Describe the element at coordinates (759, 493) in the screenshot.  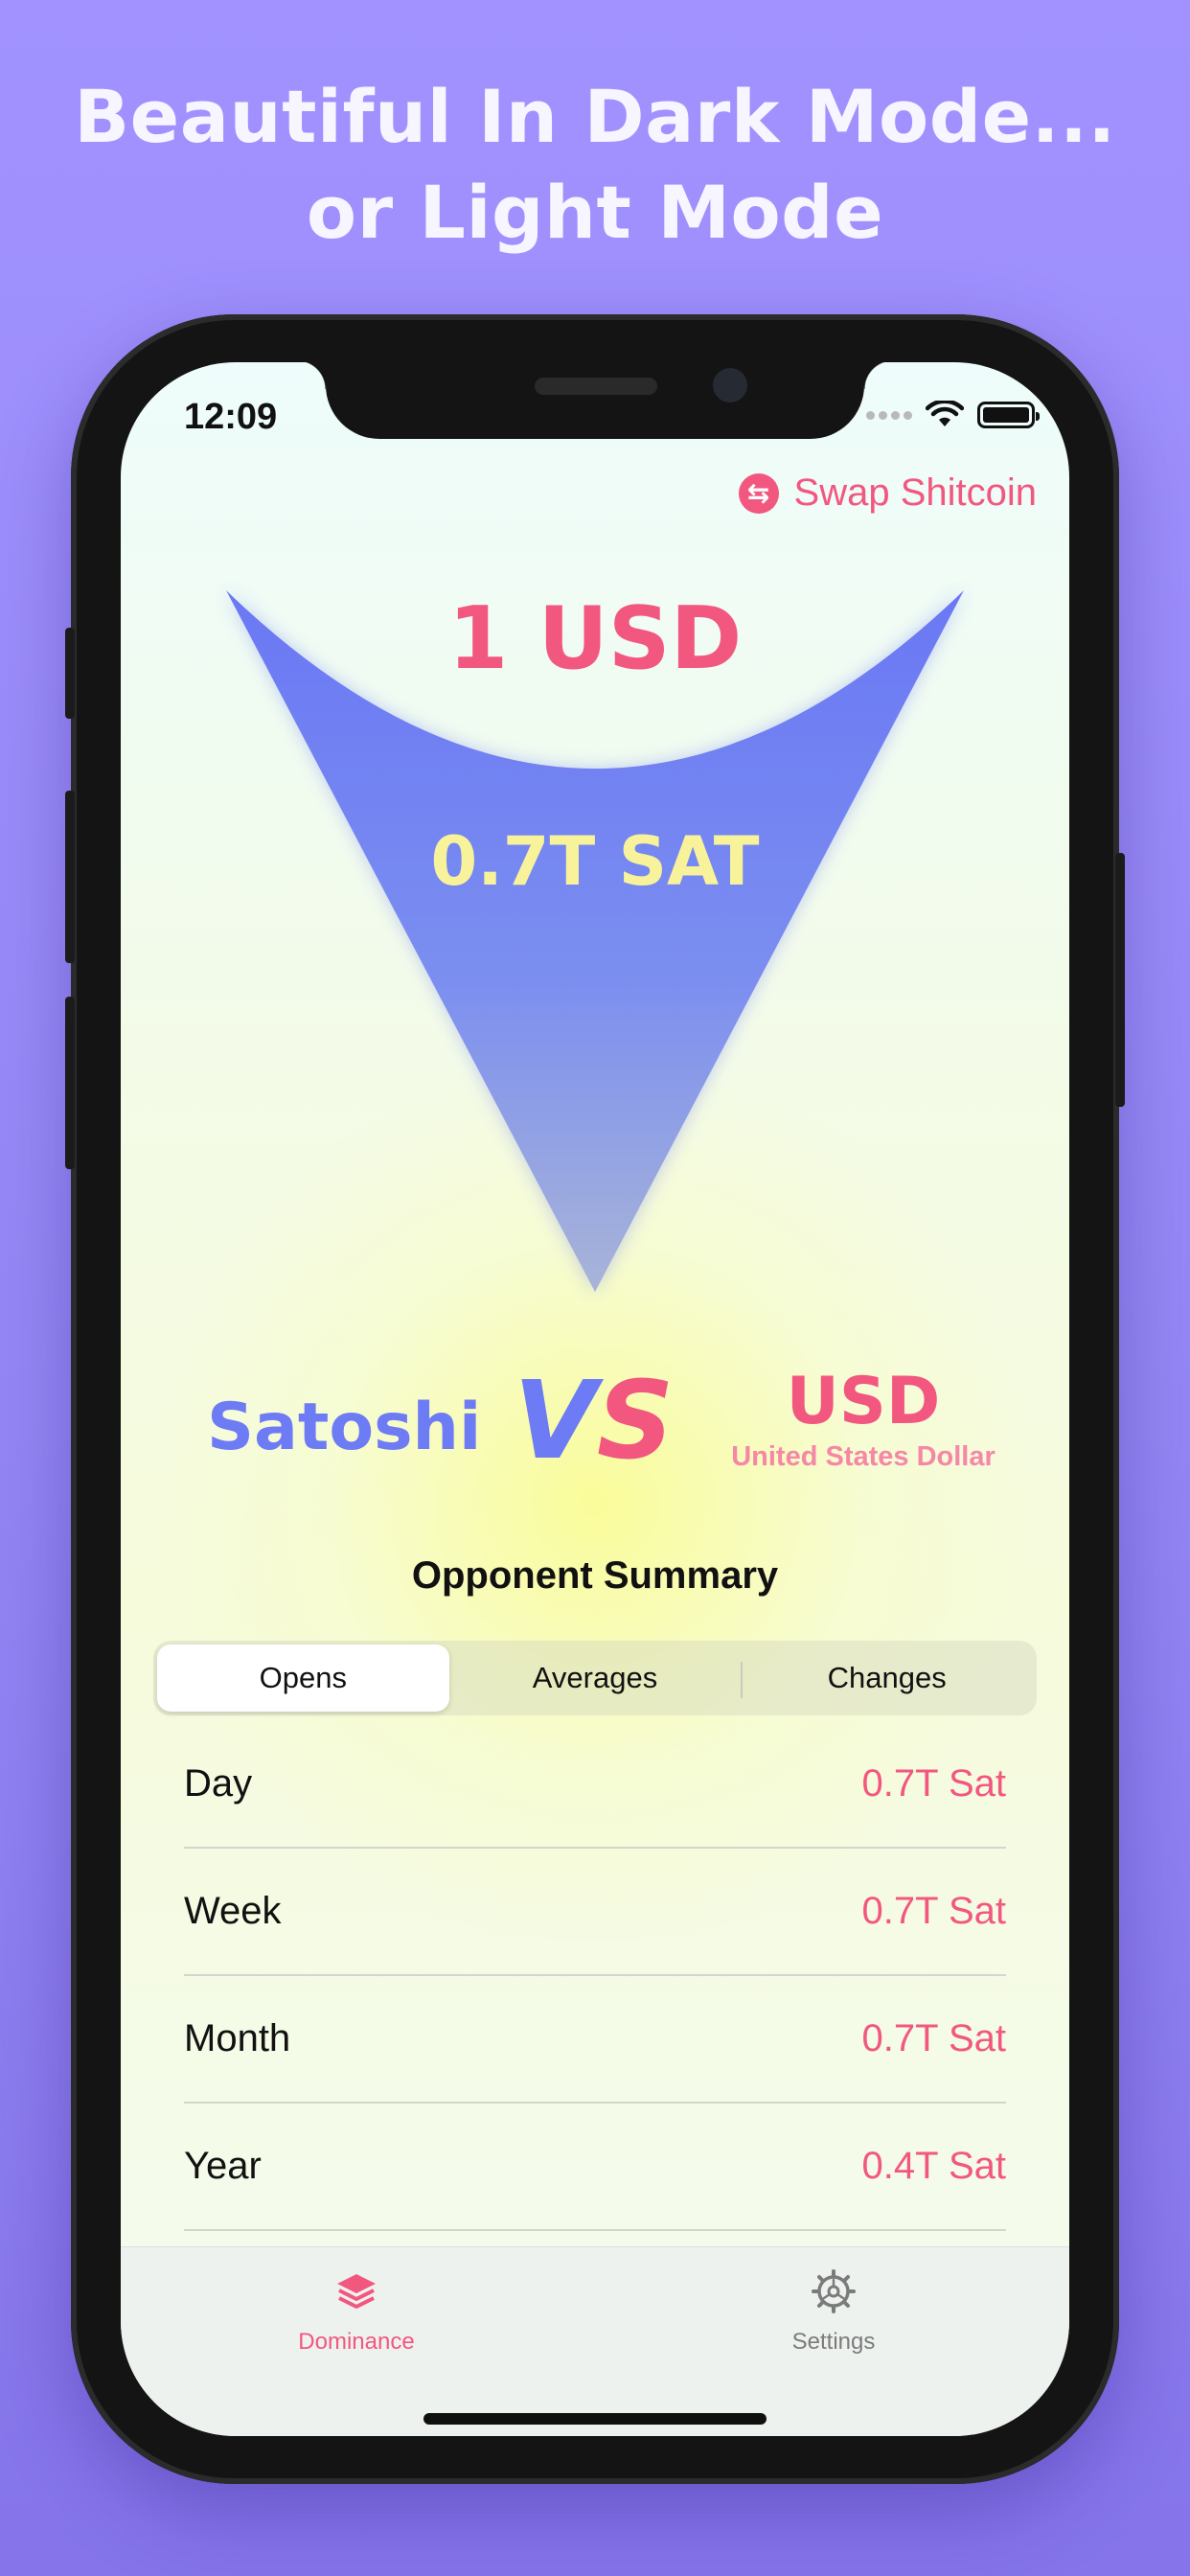
I see `swap-icon: ⇆` at that location.